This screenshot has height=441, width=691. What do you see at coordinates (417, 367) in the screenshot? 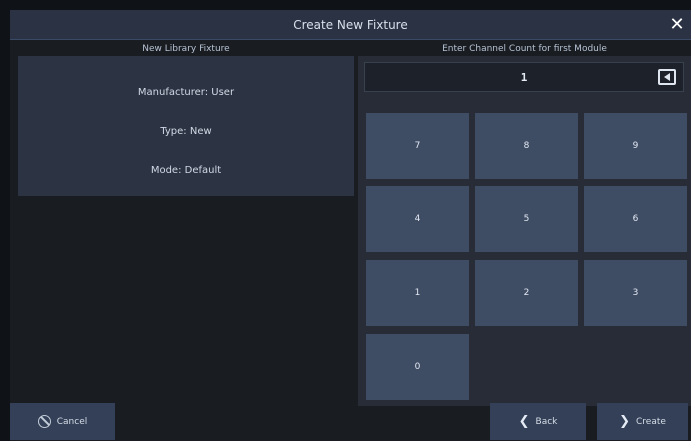
I see `key-0: 0` at bounding box center [417, 367].